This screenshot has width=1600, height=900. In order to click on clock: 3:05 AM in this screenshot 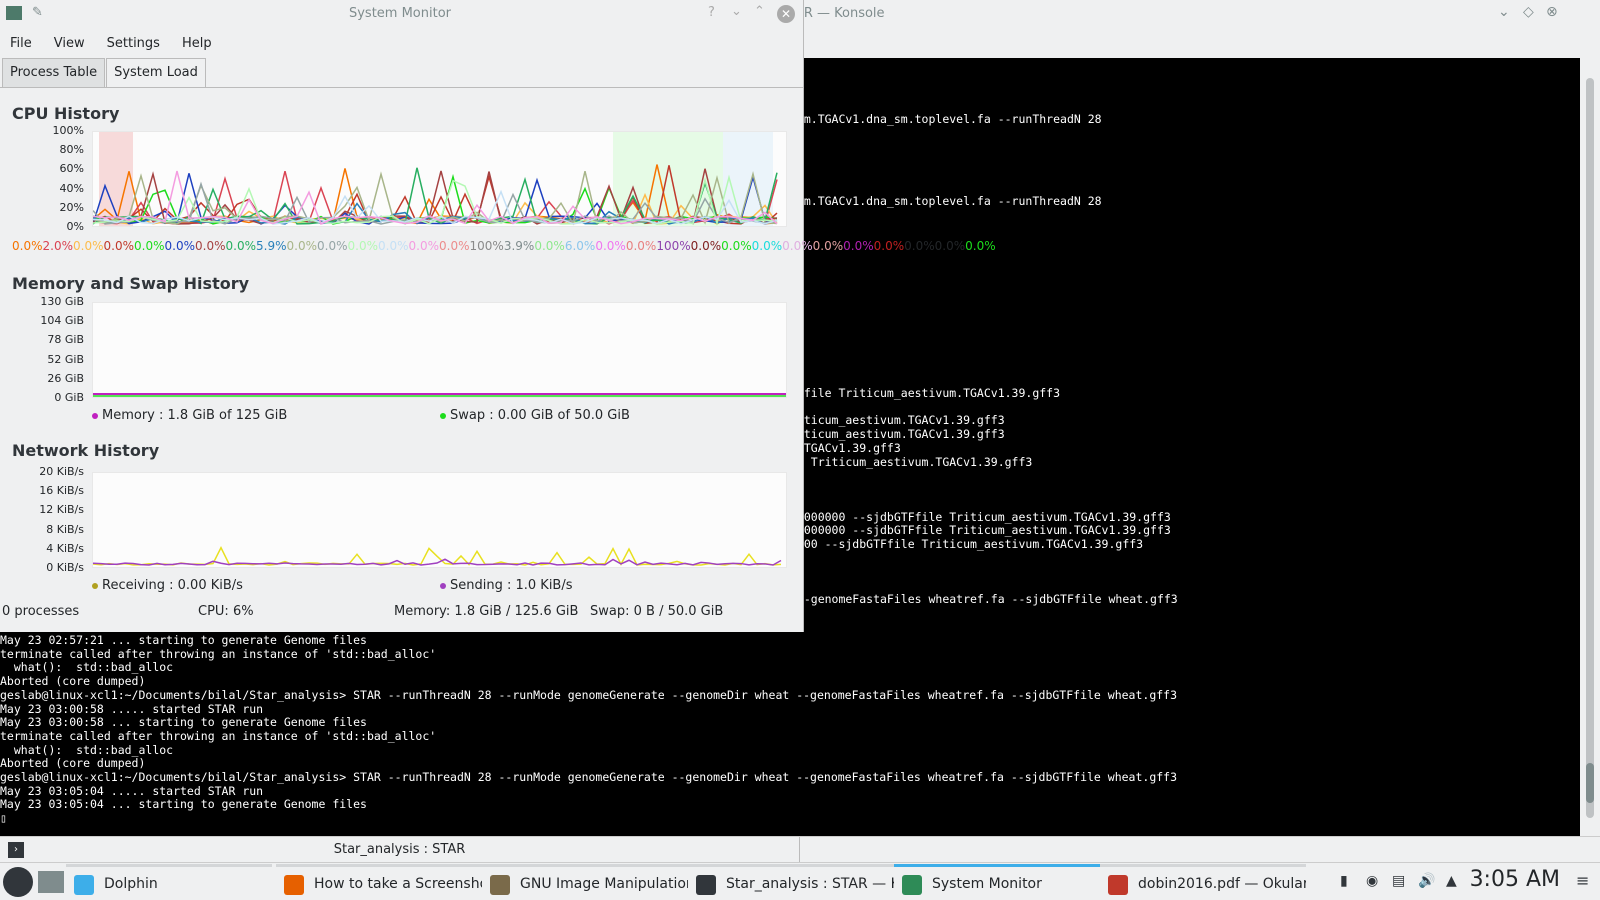, I will do `click(1515, 879)`.